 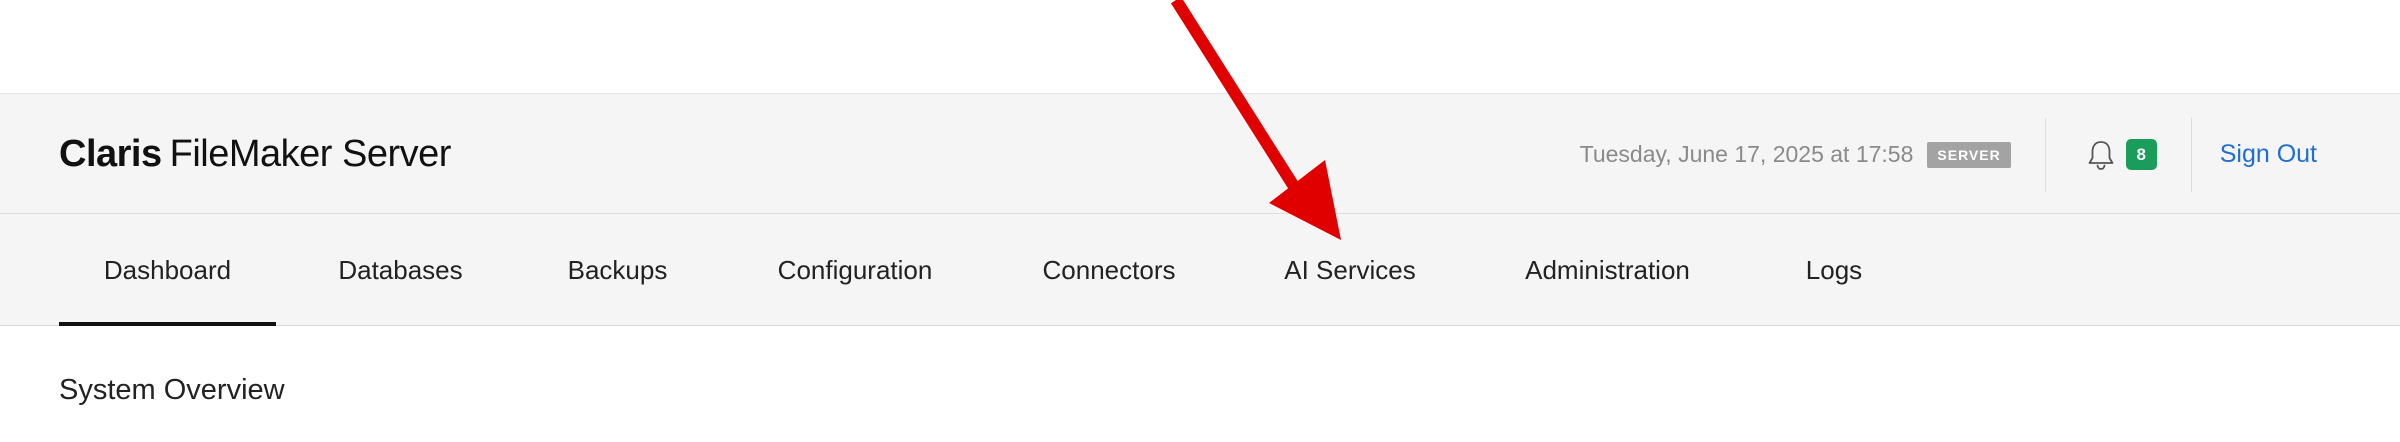 I want to click on server-badge: SERVER, so click(x=1969, y=154).